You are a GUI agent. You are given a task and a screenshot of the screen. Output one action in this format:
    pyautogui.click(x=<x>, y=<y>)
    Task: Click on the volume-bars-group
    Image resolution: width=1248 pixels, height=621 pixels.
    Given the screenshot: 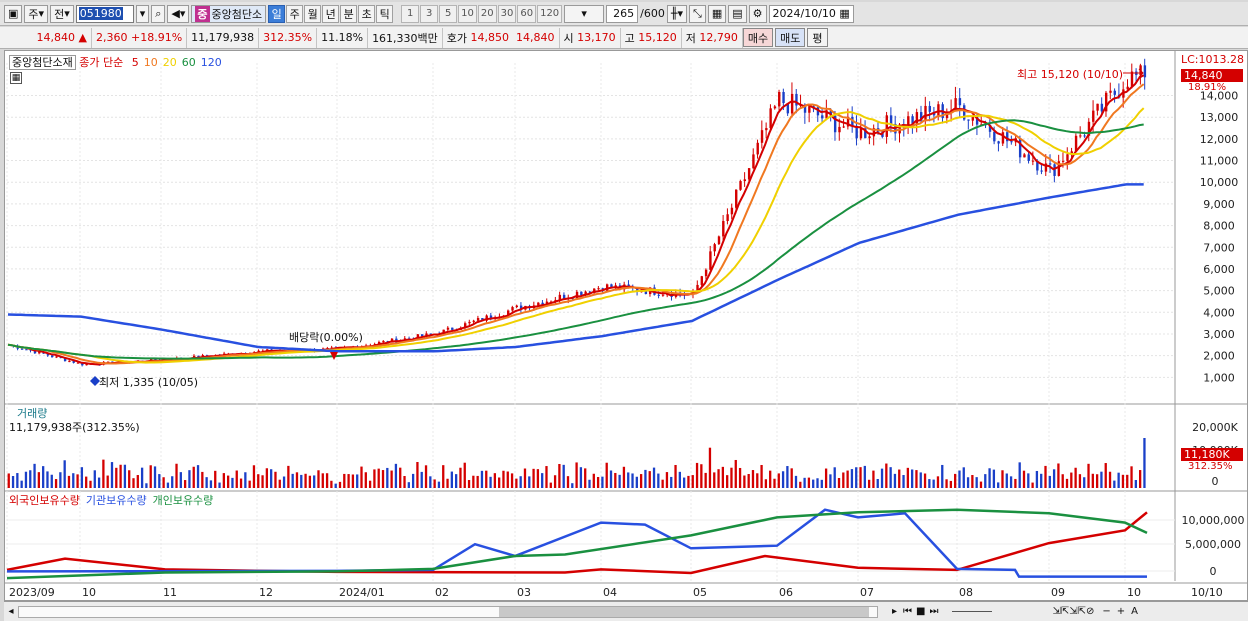 What is the action you would take?
    pyautogui.click(x=576, y=463)
    